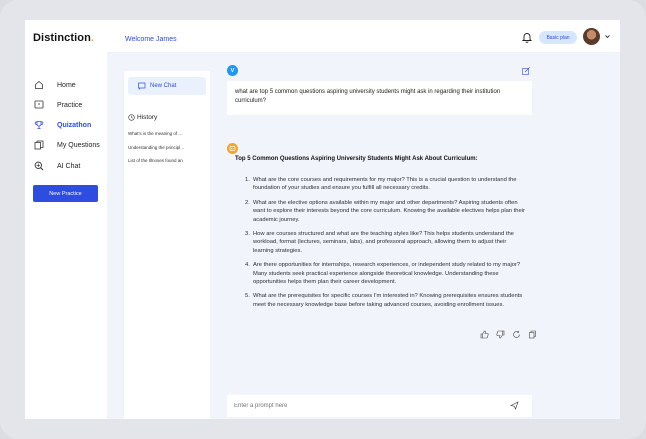  I want to click on chat-square-icon, so click(38, 105).